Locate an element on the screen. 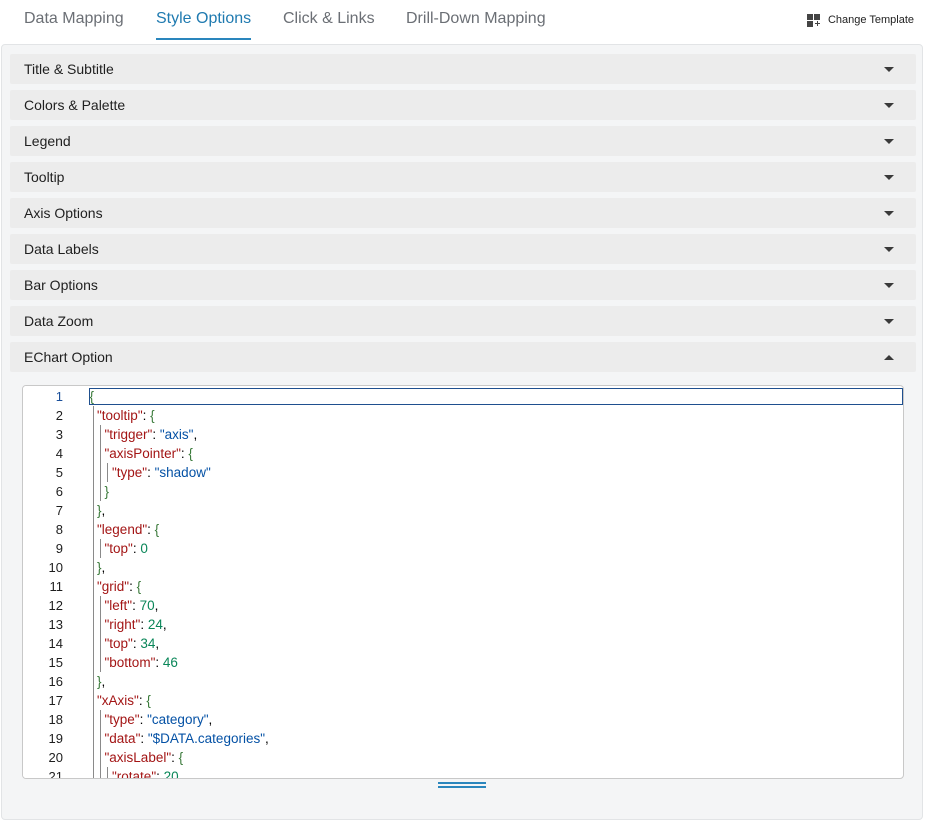  line-number: 8 is located at coordinates (59, 529).